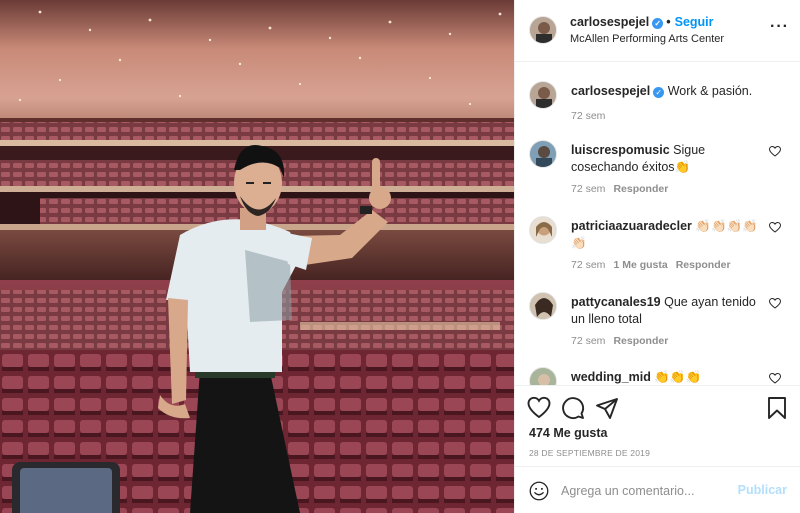 Image resolution: width=800 pixels, height=513 pixels. What do you see at coordinates (573, 408) in the screenshot?
I see `comment-icon` at bounding box center [573, 408].